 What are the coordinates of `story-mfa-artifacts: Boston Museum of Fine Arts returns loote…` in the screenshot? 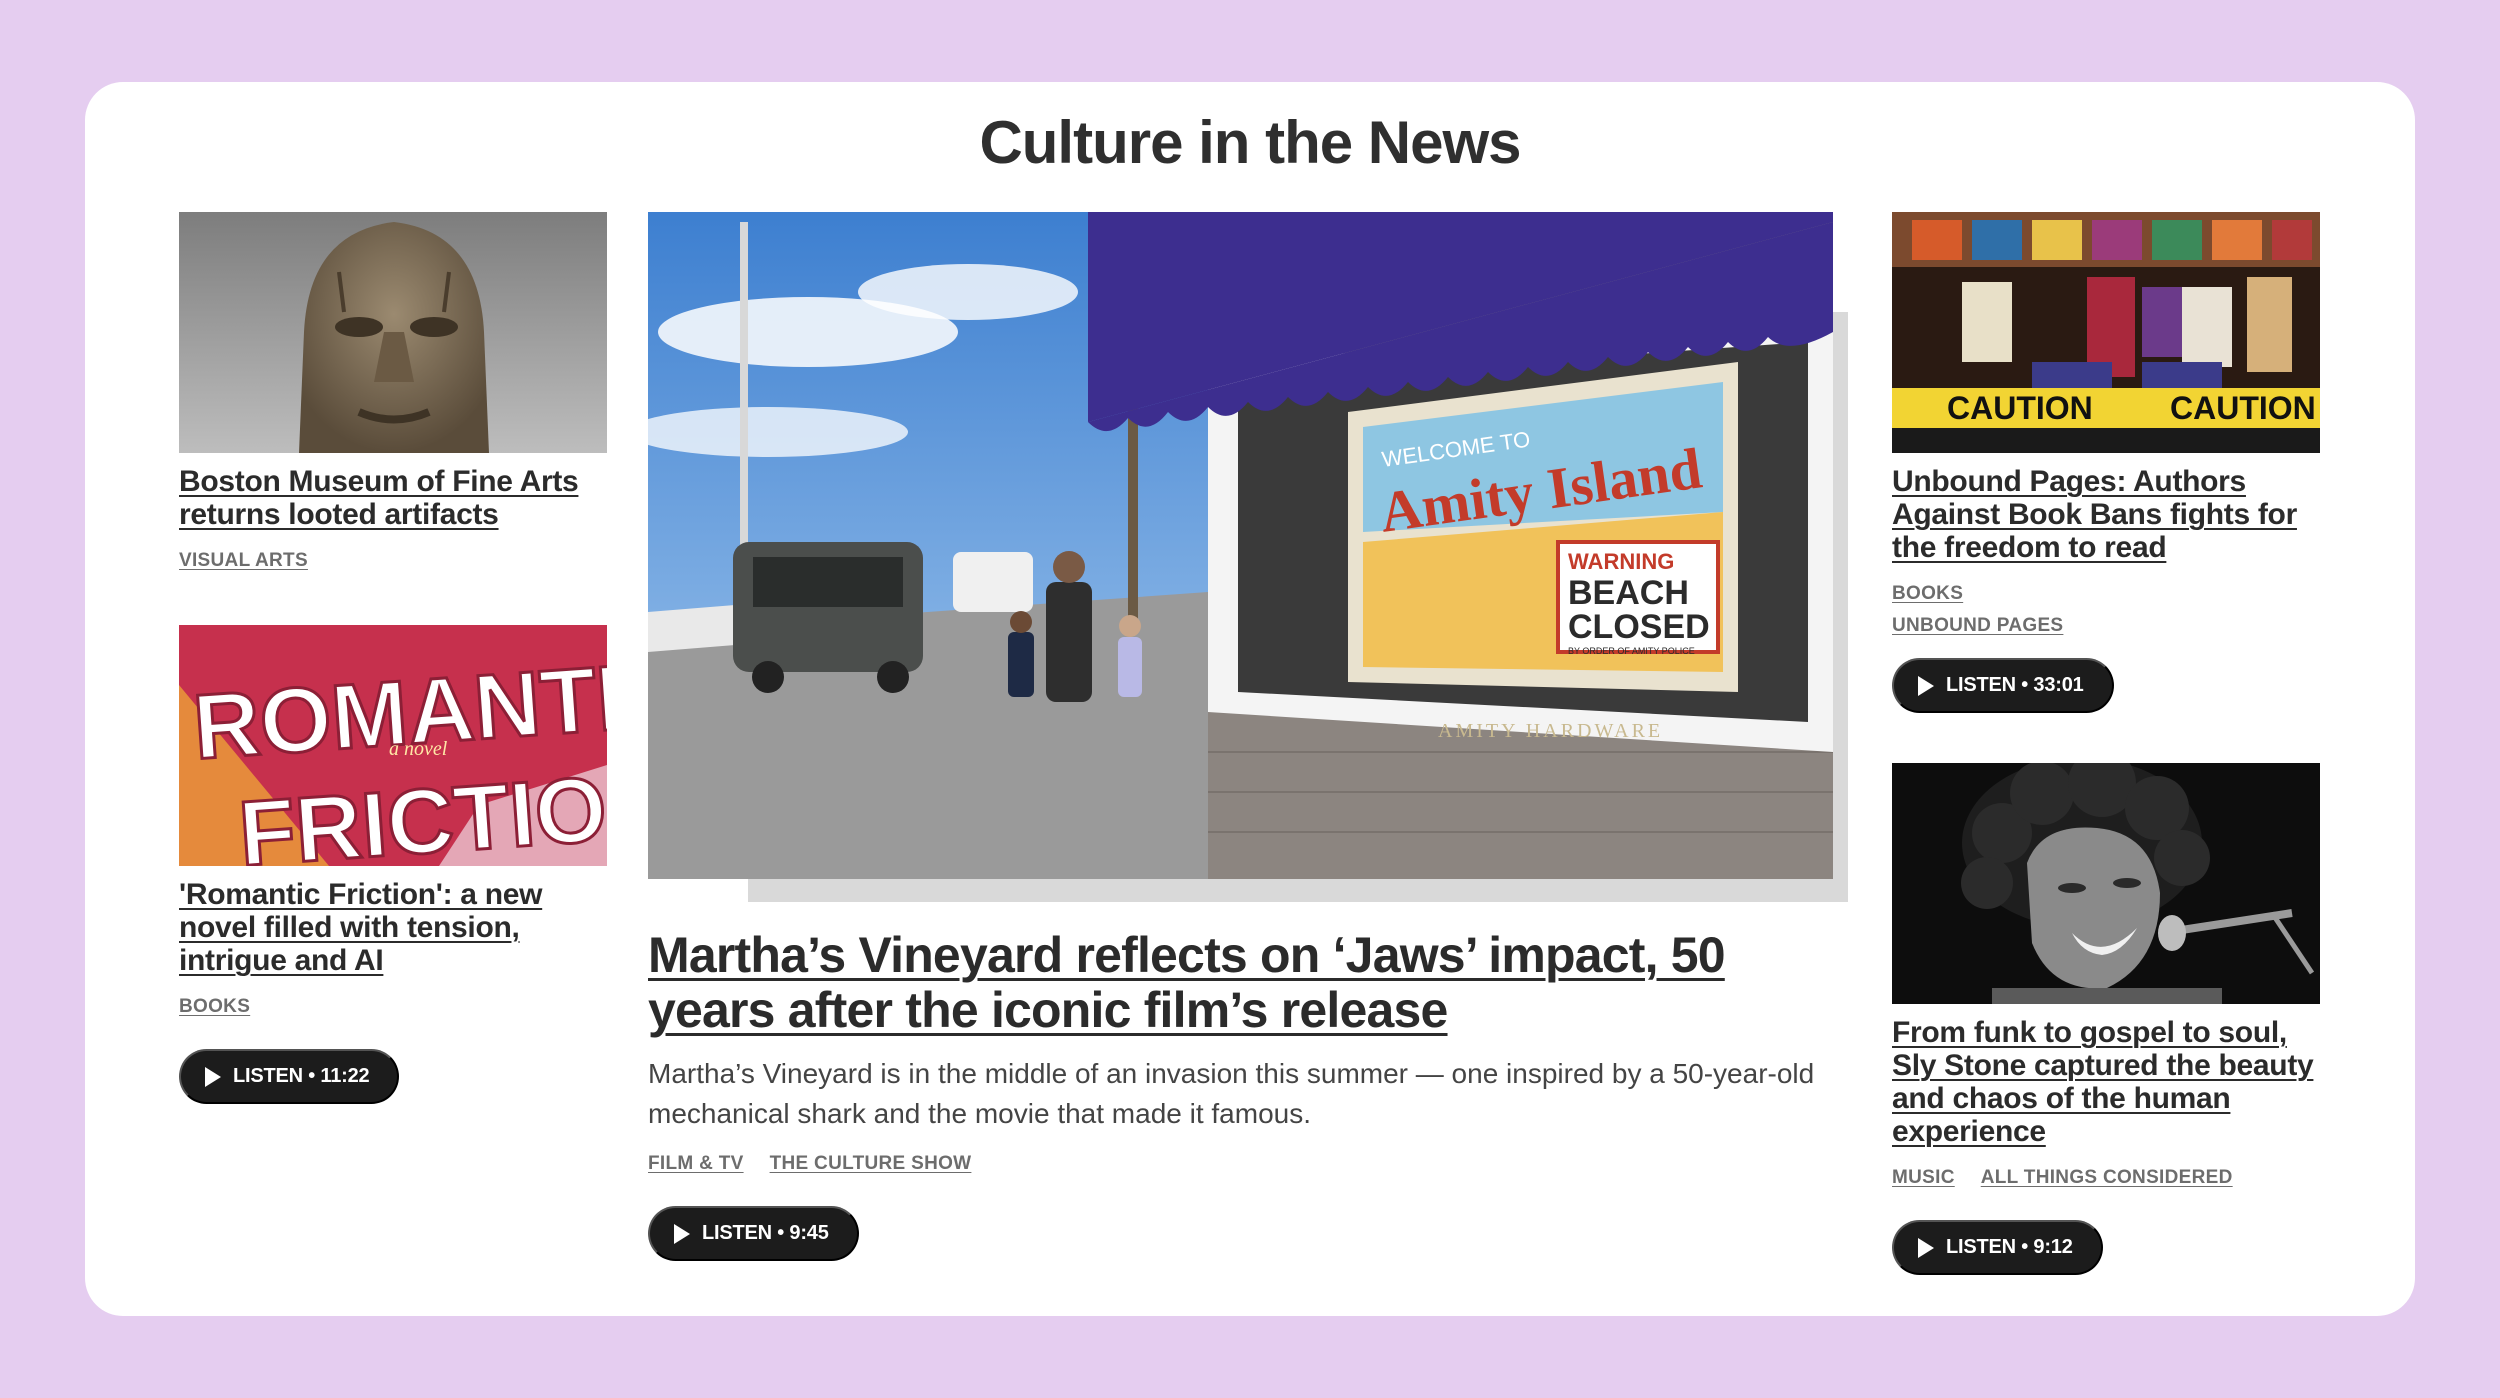 It's located at (393, 393).